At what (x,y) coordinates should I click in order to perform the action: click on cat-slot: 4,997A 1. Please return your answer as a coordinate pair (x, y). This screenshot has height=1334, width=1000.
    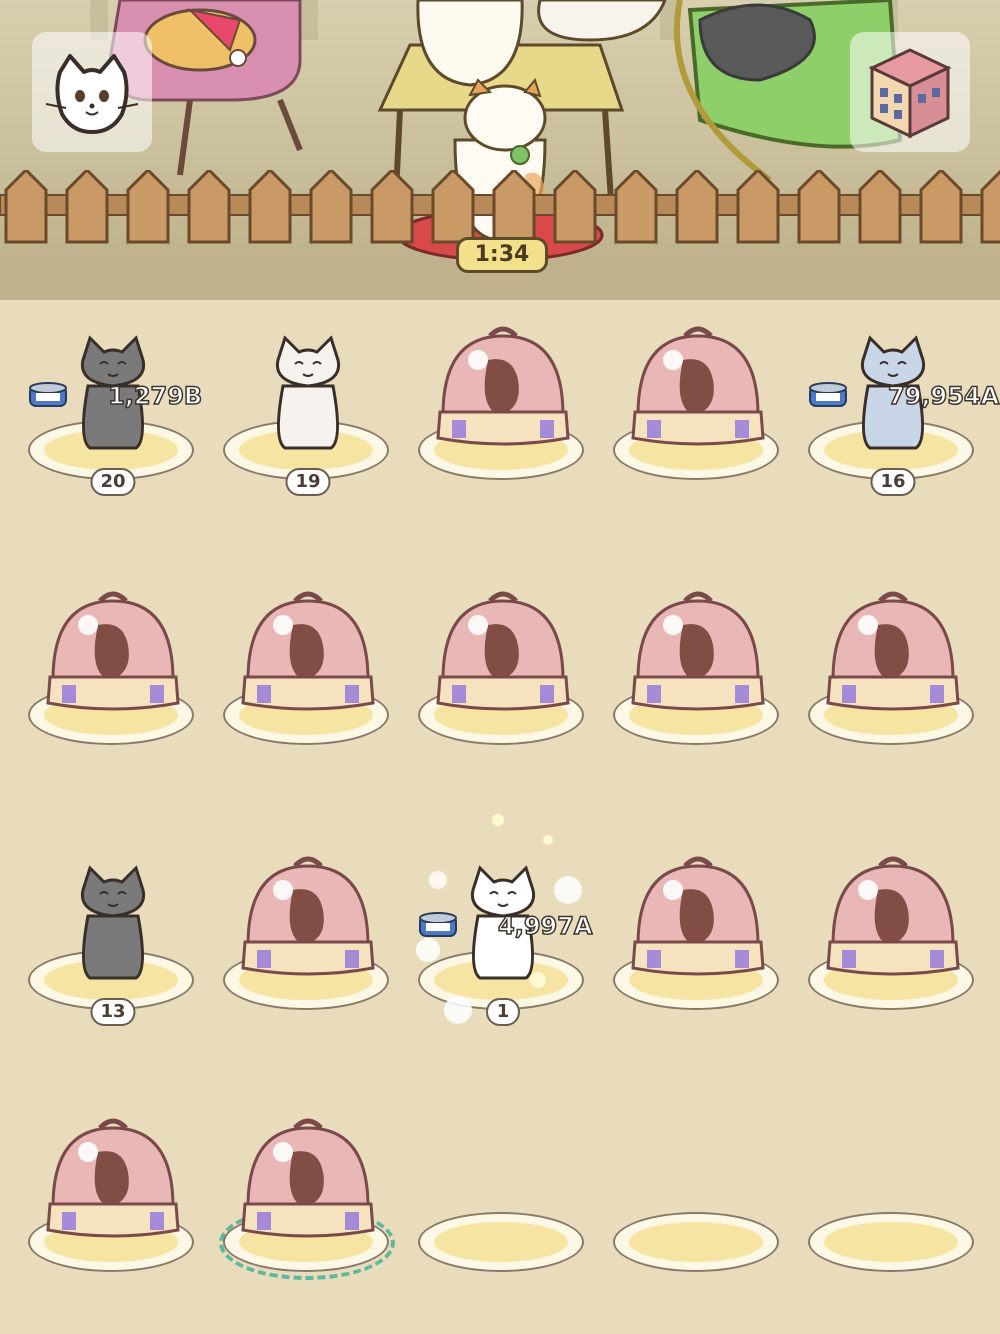
    Looking at the image, I should click on (504, 927).